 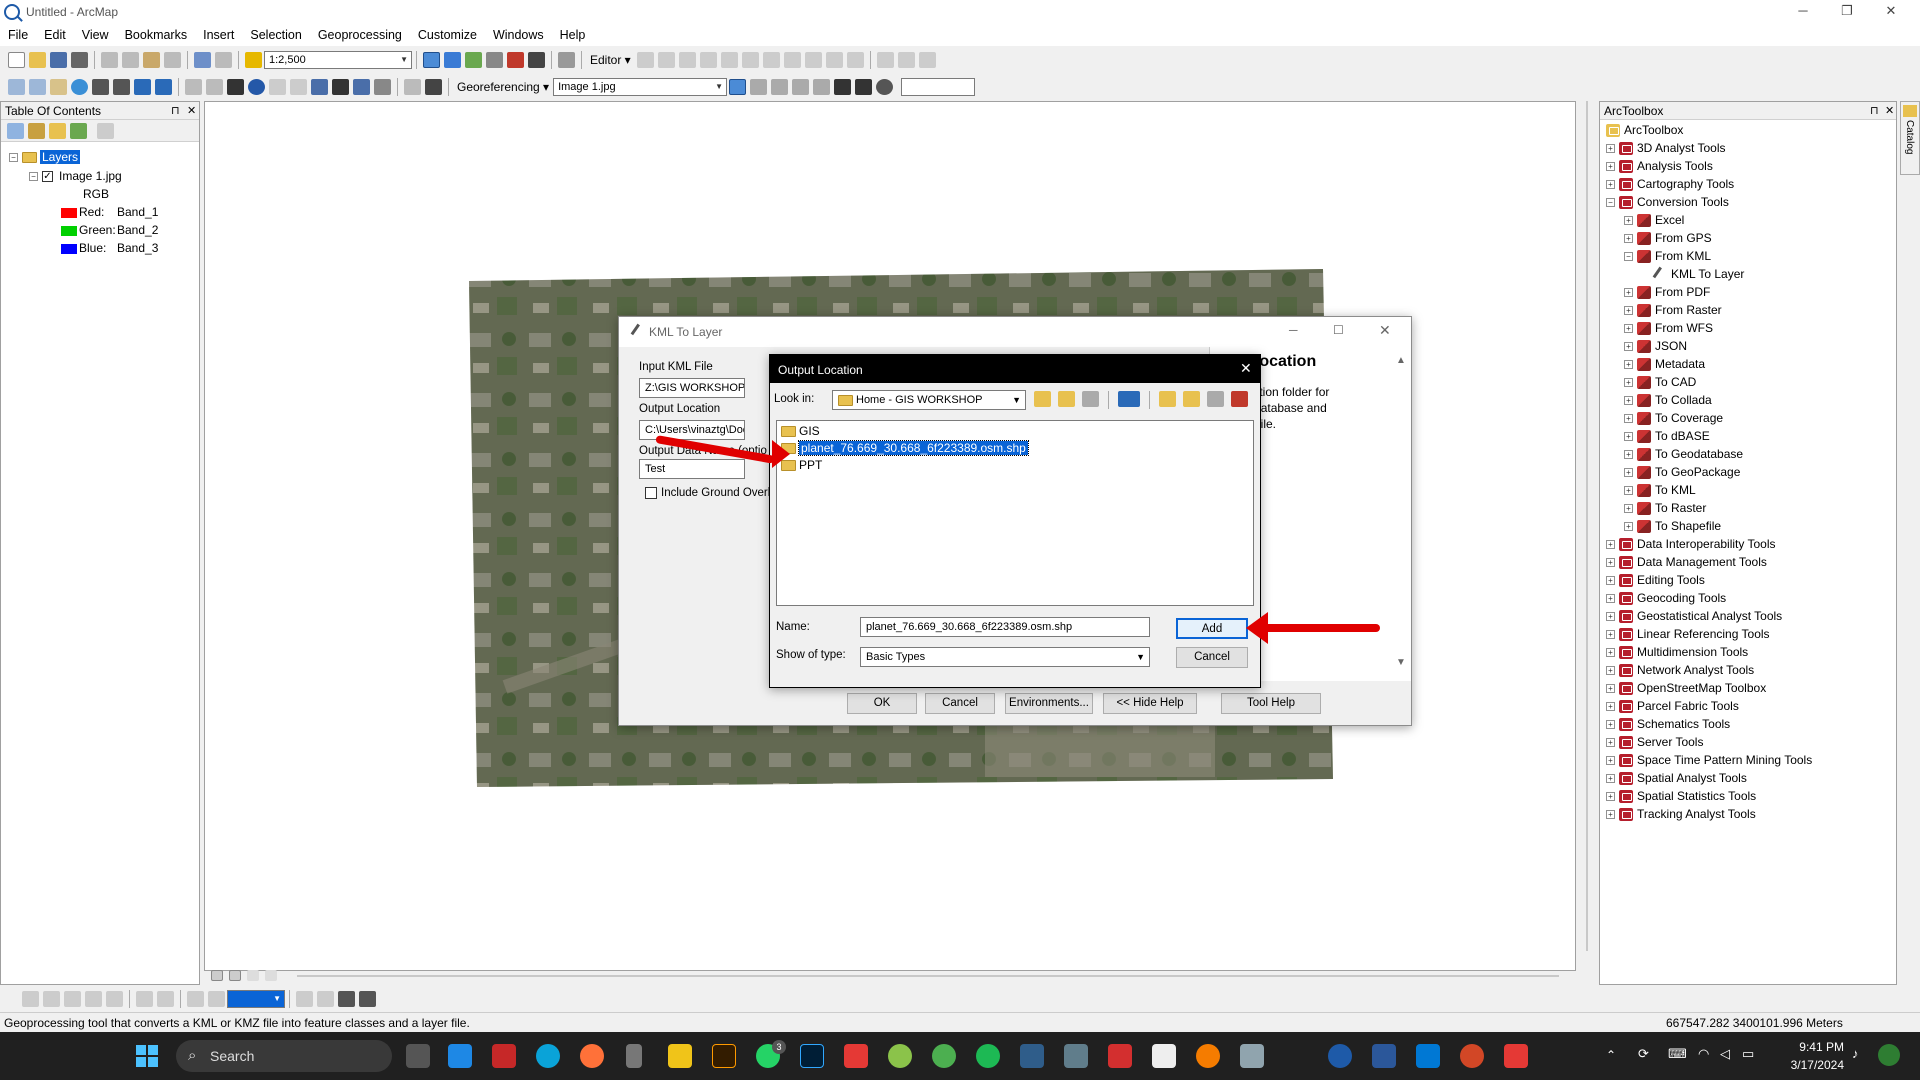 I want to click on print-icon, so click(x=79, y=60).